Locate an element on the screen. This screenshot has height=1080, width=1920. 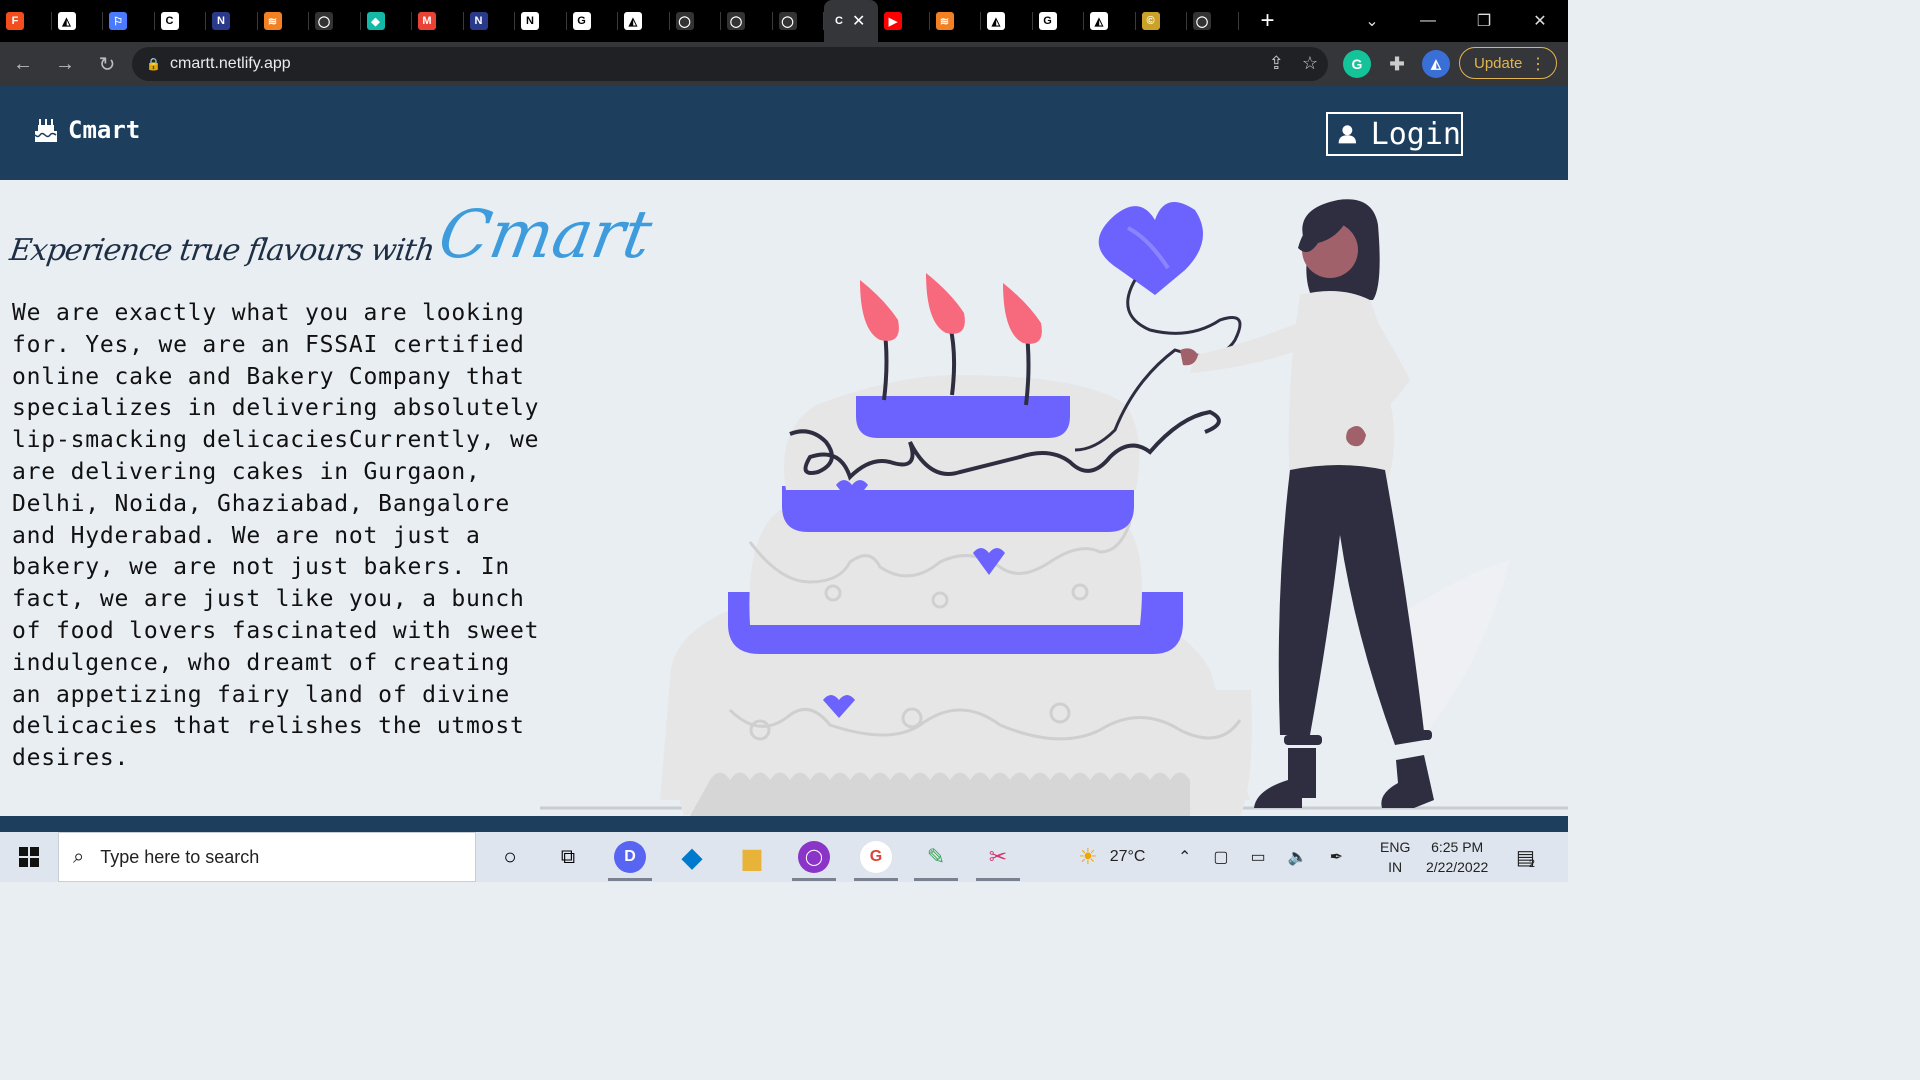
snipping-tool-icon: ✂ is located at coordinates (998, 861).